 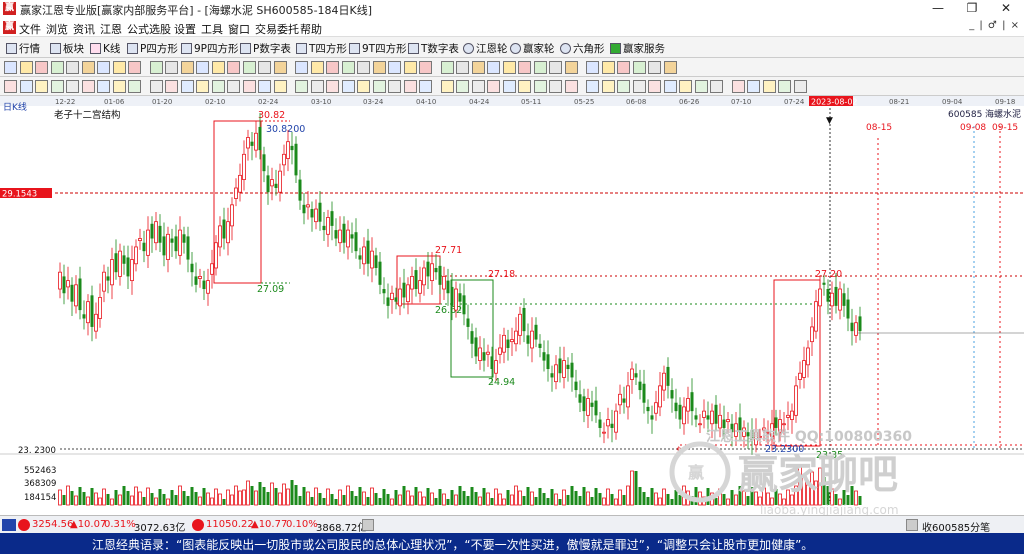 What do you see at coordinates (321, 48) in the screenshot?
I see `t-square-button: T四方形` at bounding box center [321, 48].